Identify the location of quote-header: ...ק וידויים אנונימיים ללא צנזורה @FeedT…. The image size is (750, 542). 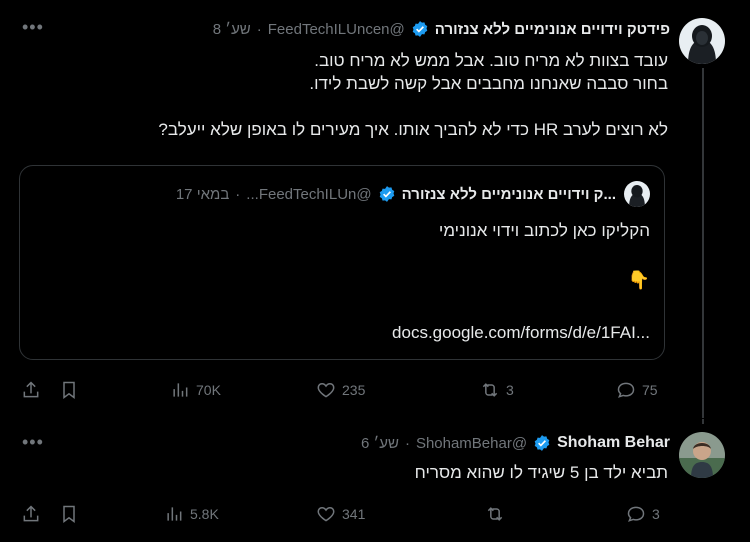
(396, 194).